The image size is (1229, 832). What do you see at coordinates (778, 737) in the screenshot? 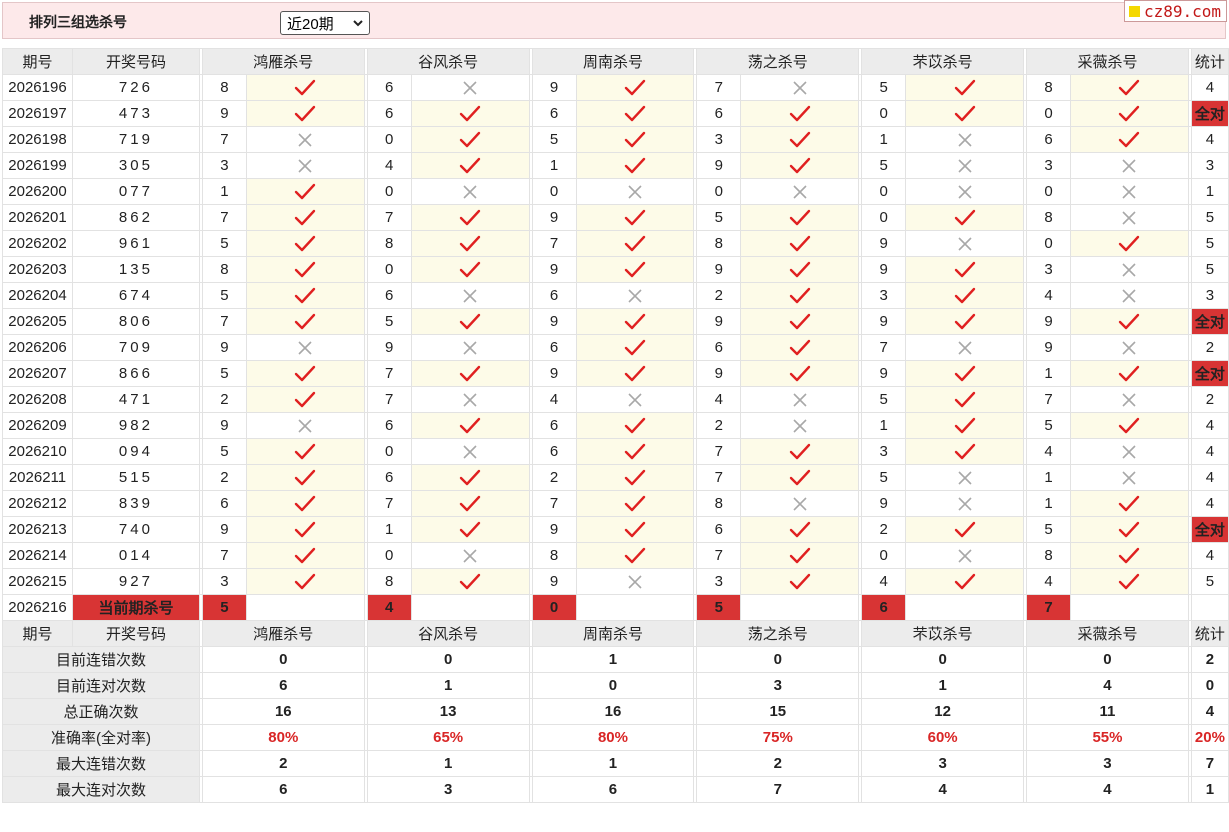
I see `summary-value: 75%` at bounding box center [778, 737].